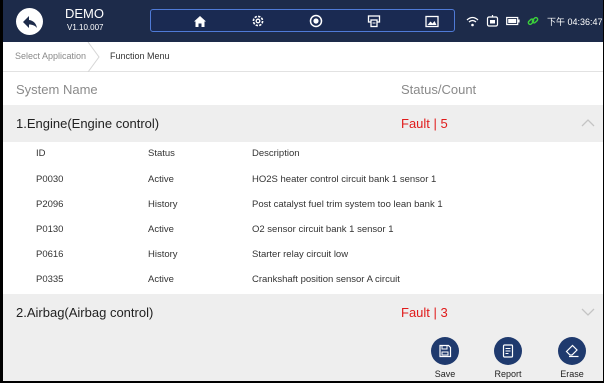 The width and height of the screenshot is (604, 383). I want to click on battery-icon, so click(513, 21).